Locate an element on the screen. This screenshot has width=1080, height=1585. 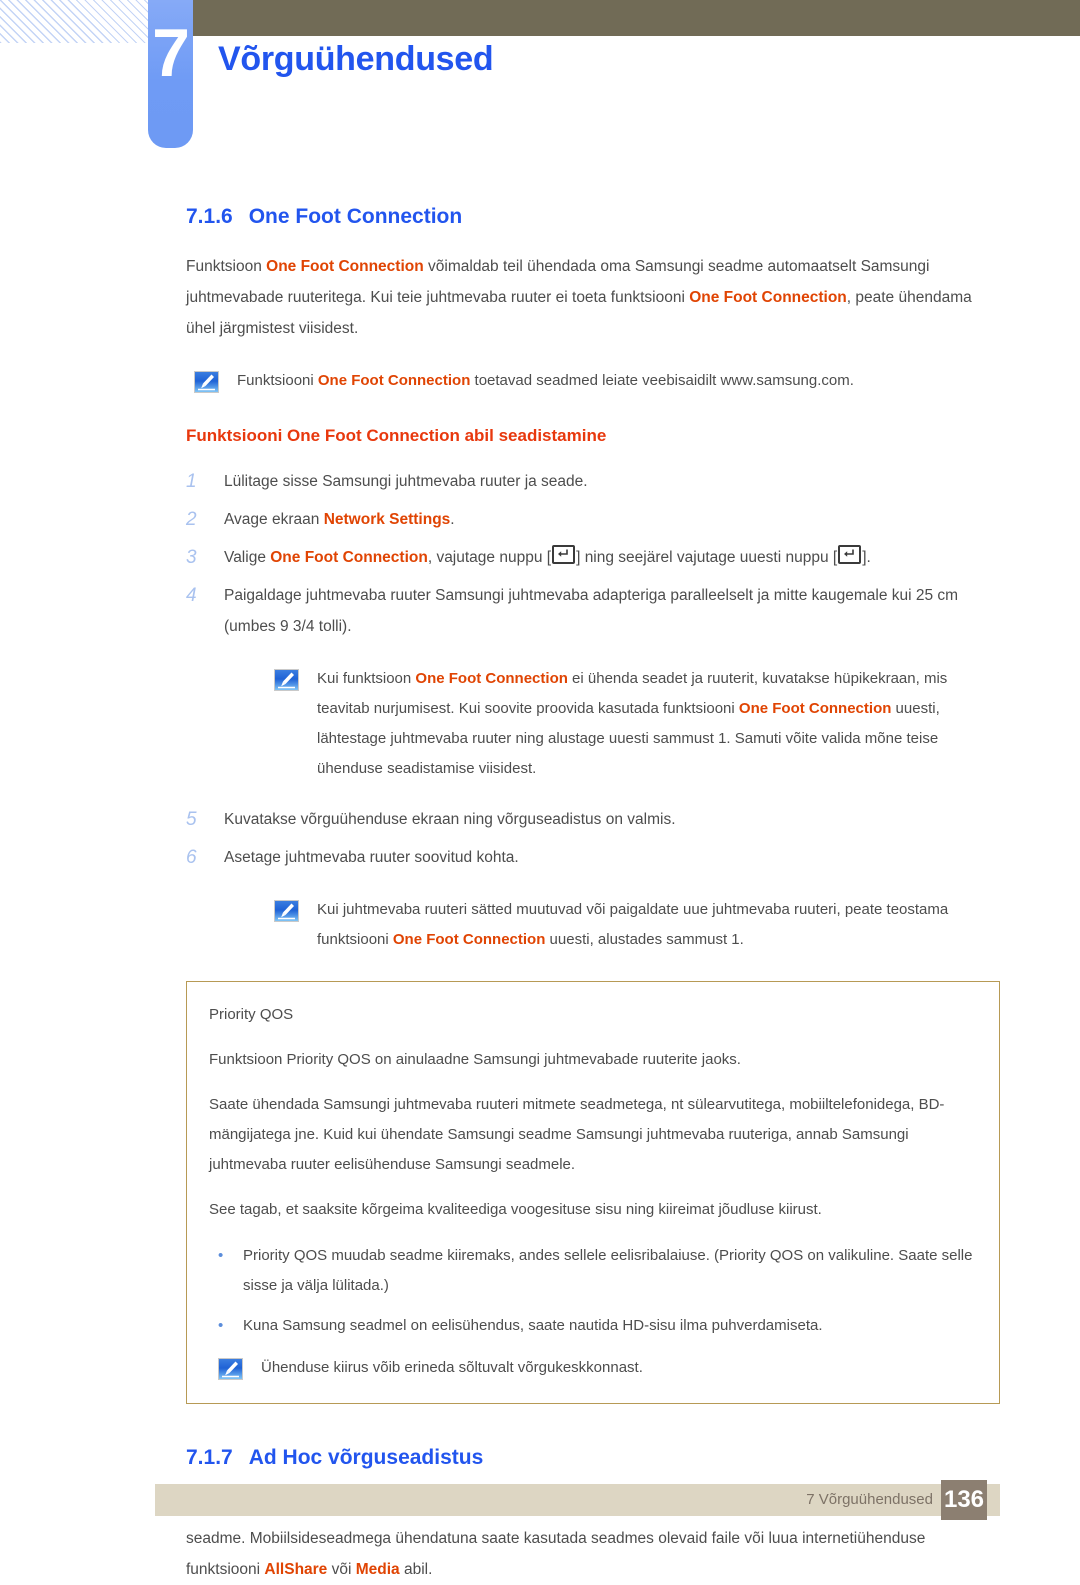
feature-name-allshare: AllShare is located at coordinates (296, 1569).